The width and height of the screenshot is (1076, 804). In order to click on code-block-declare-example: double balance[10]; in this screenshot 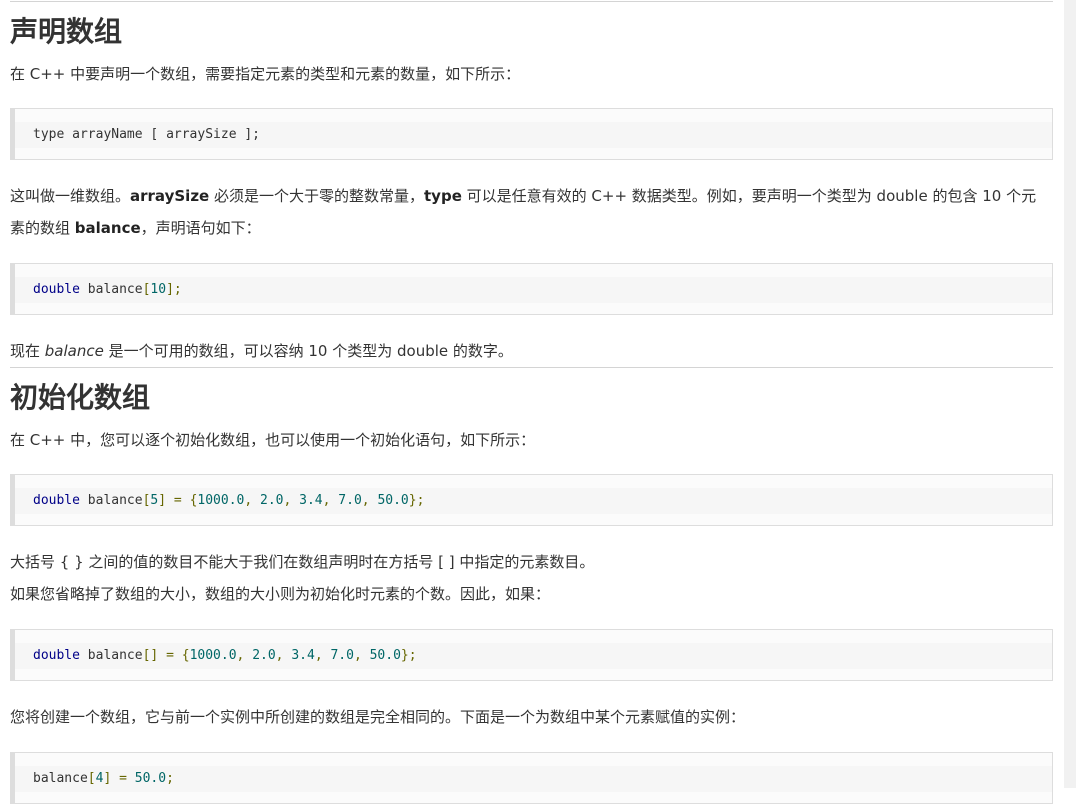, I will do `click(531, 289)`.